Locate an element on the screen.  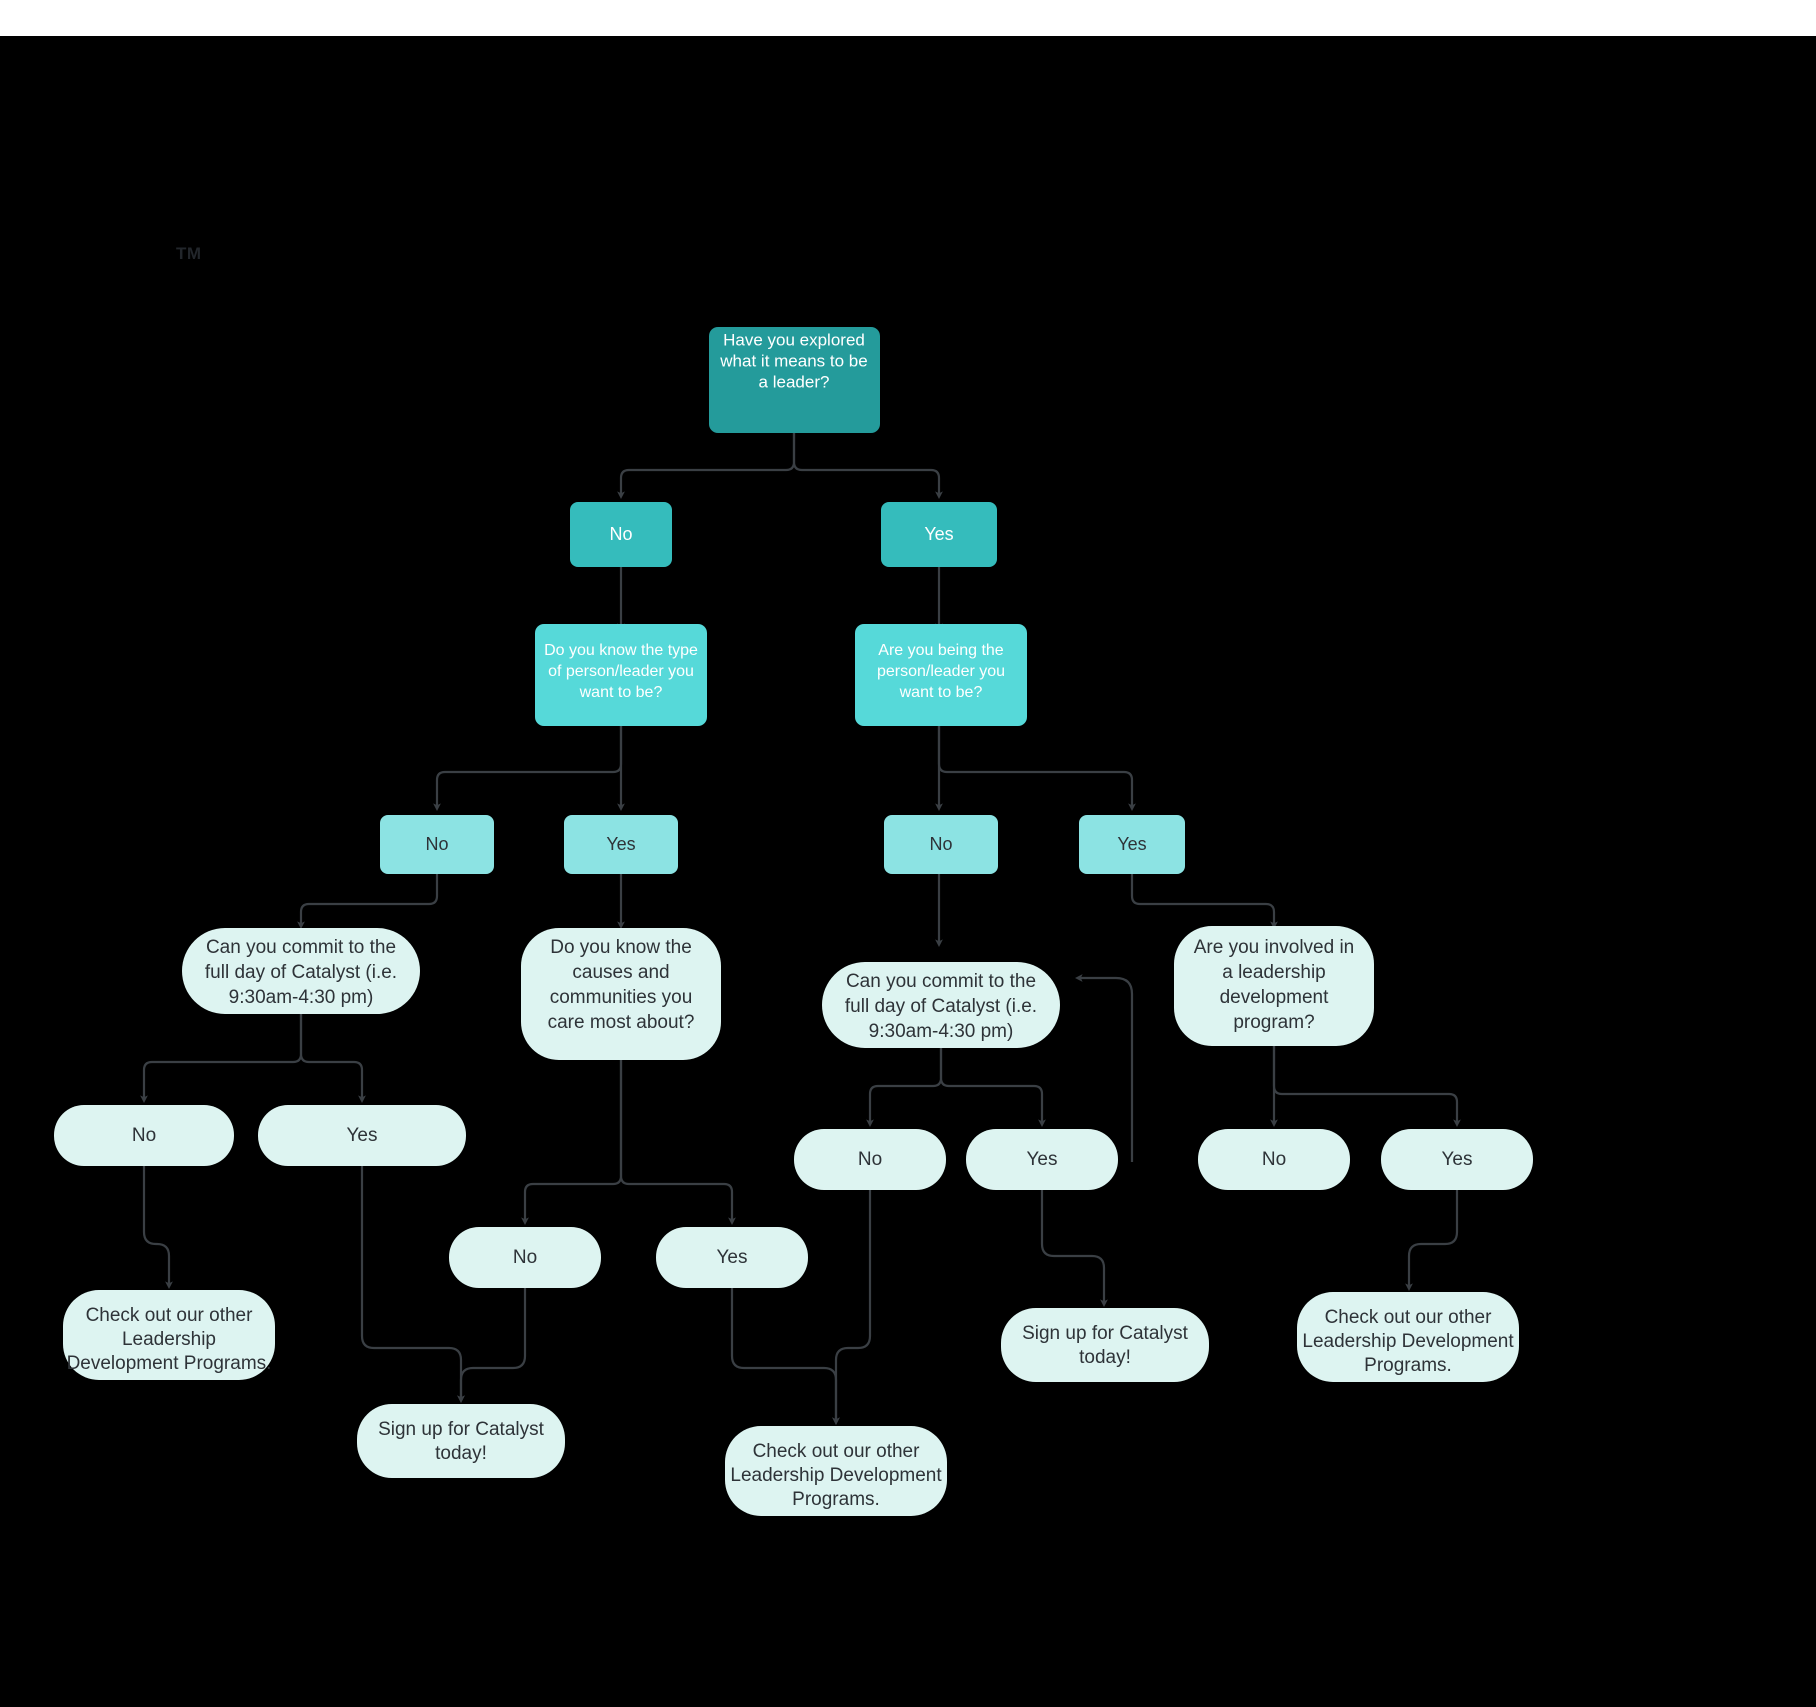
node-leaf-other-2-line-0: Check out our other is located at coordinates (837, 1451).